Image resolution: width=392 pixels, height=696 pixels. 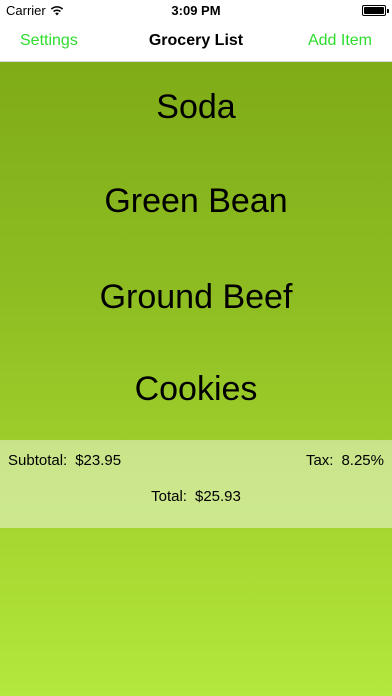 What do you see at coordinates (196, 484) in the screenshot?
I see `totals-panel: Subtotal: $23.95 Tax: 8.25% Total: $25.93` at bounding box center [196, 484].